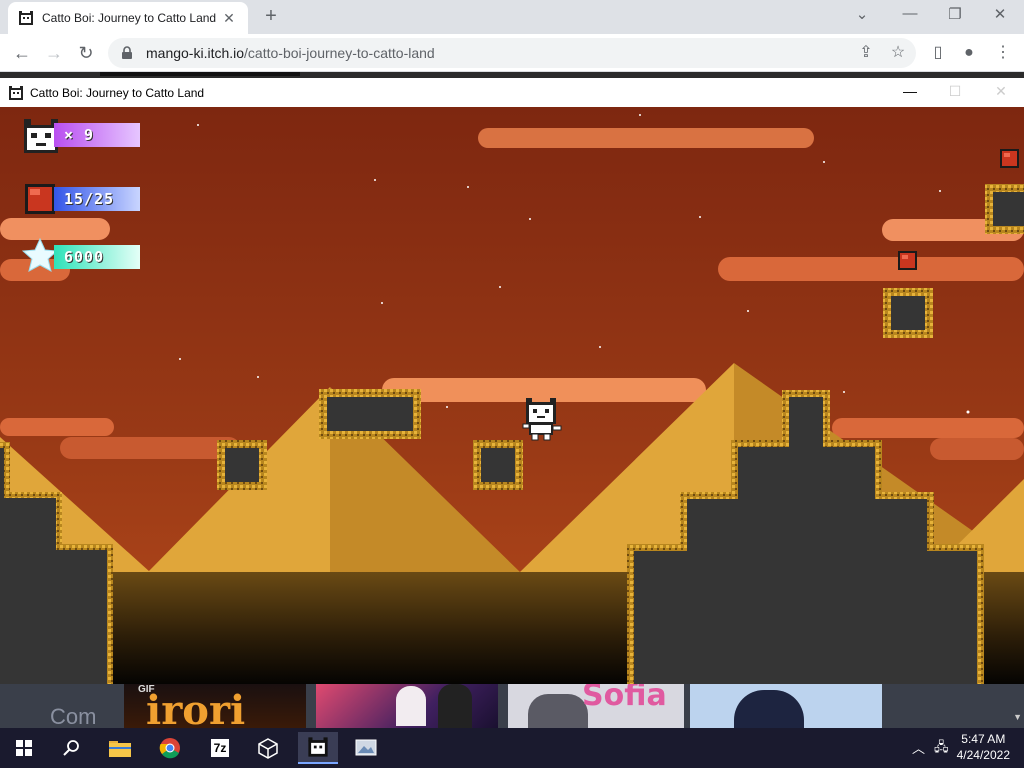 The width and height of the screenshot is (1024, 768). Describe the element at coordinates (195, 53) in the screenshot. I see `url-host: mango-ki.itch.io` at that location.